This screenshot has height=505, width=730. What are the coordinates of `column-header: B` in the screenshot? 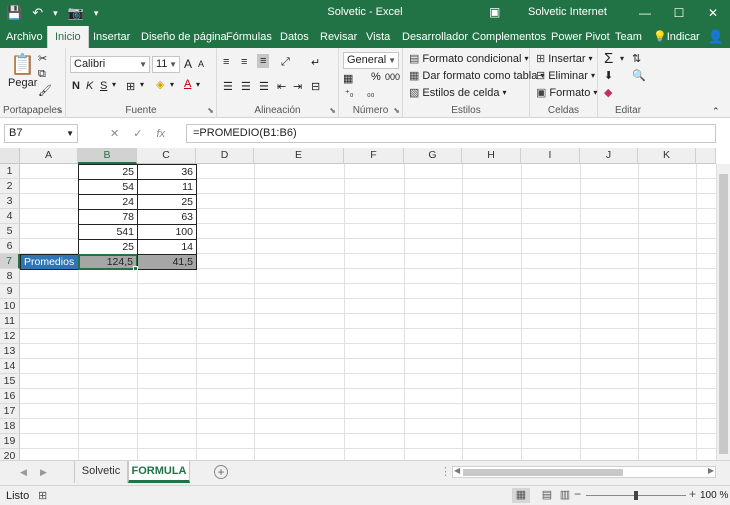 It's located at (107, 156).